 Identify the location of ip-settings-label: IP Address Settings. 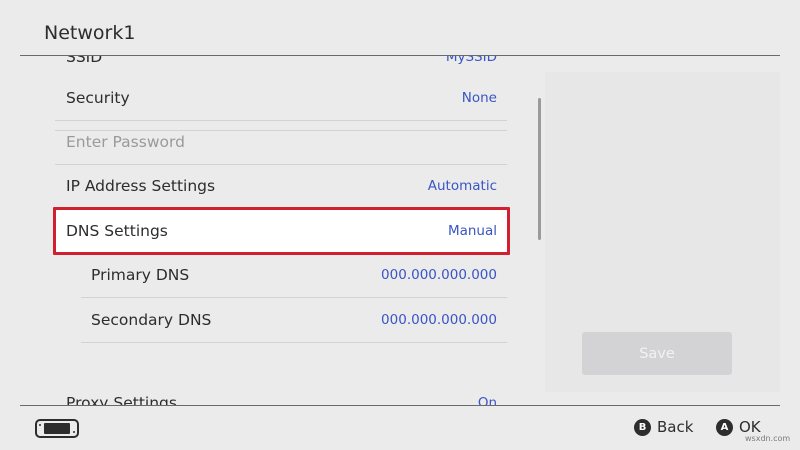
(141, 186).